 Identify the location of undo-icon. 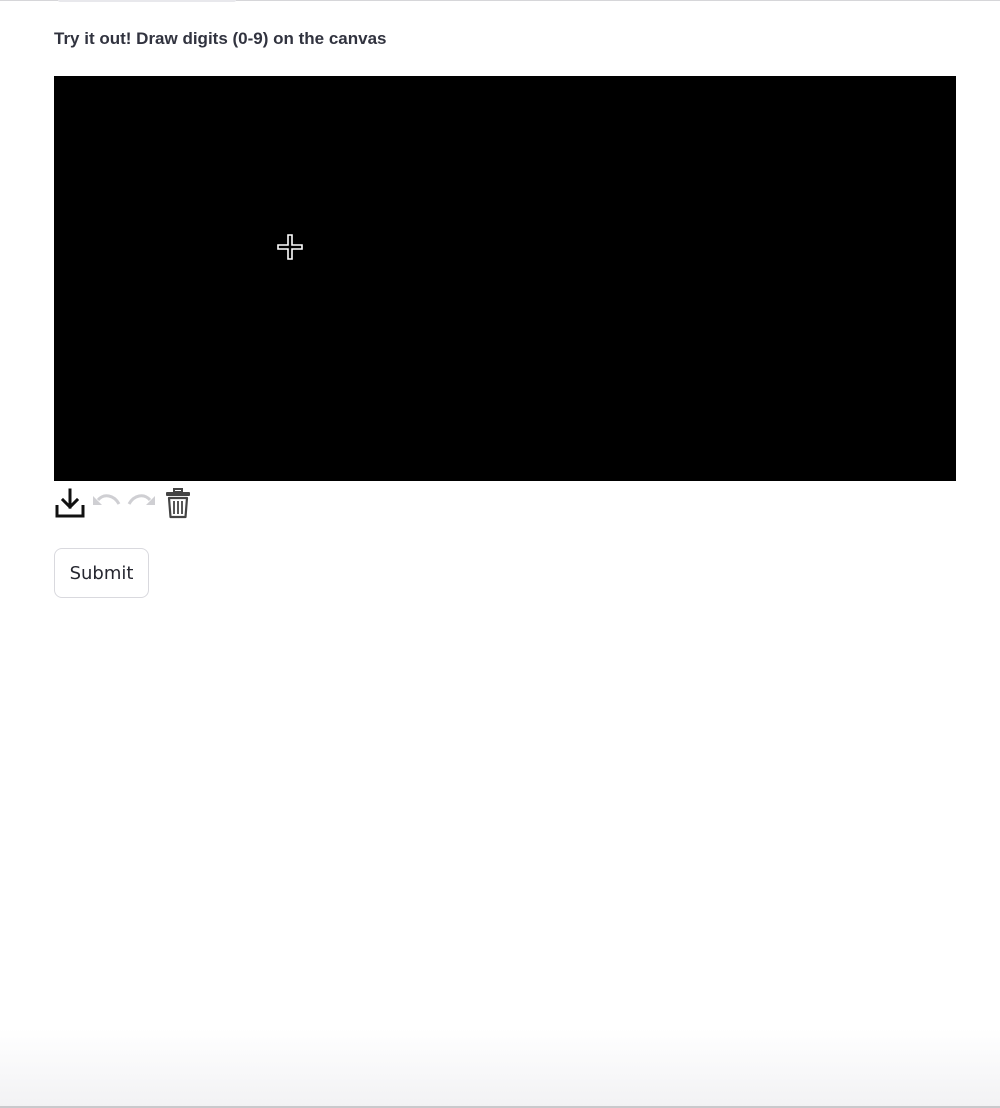
(107, 499).